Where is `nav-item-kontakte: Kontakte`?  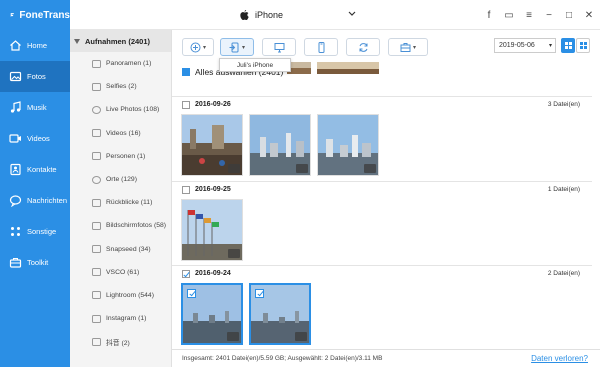
nav-item-kontakte: Kontakte is located at coordinates (35, 169).